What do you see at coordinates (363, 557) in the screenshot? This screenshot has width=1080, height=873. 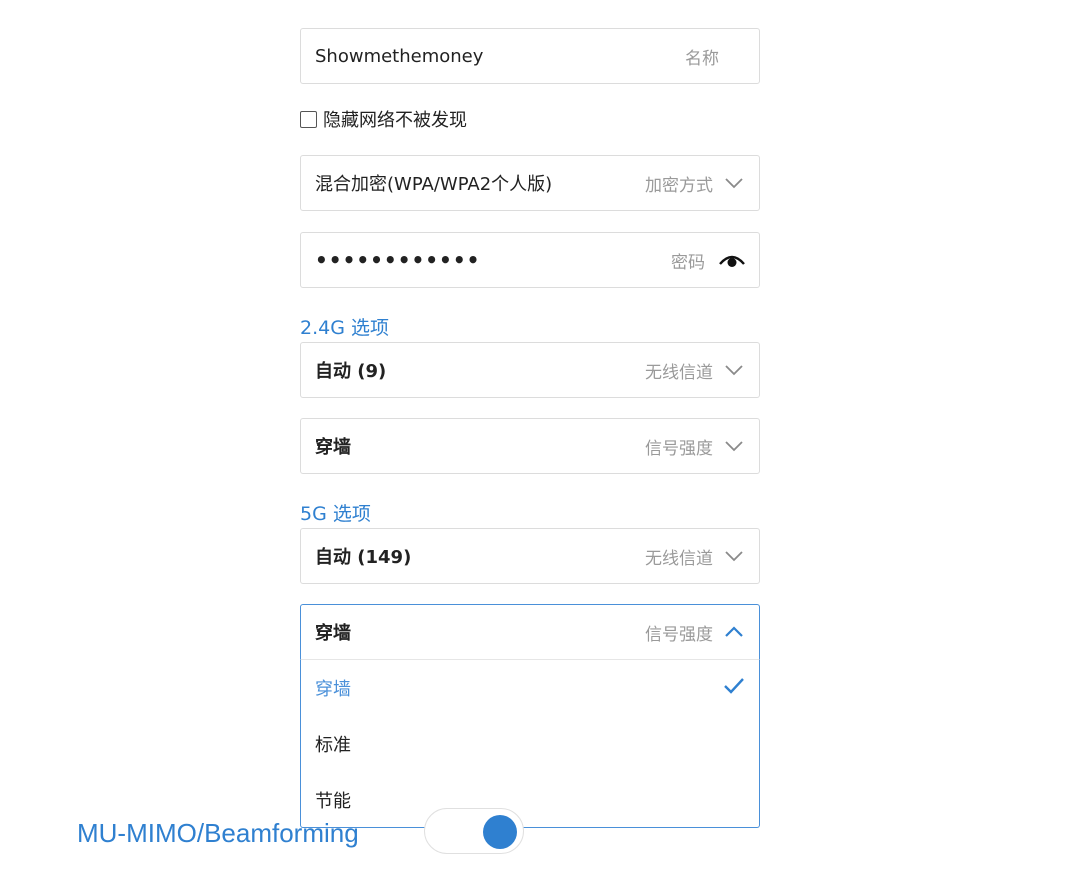 I see `channel-value-5g: 自动 (149)` at bounding box center [363, 557].